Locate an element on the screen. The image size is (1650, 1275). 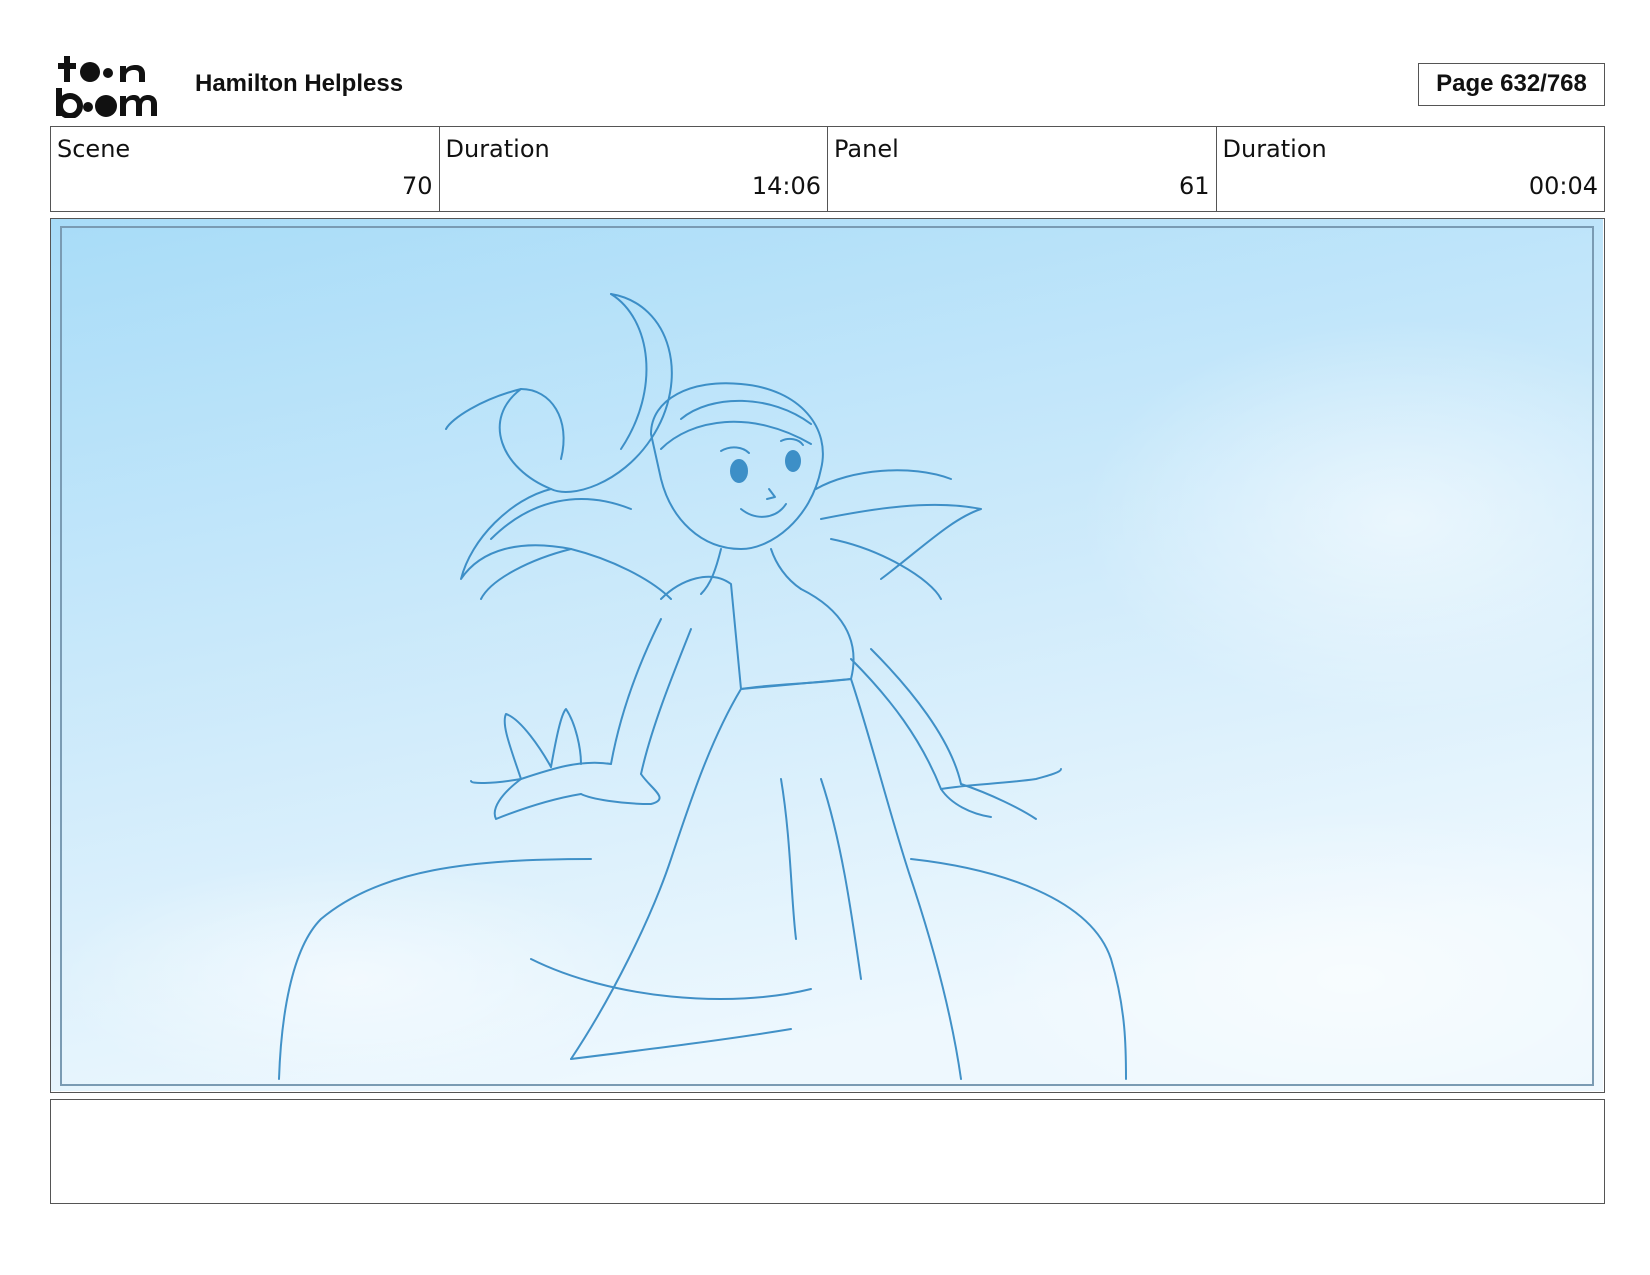
panel-duration-cell: Duration 00:04 is located at coordinates (1411, 169).